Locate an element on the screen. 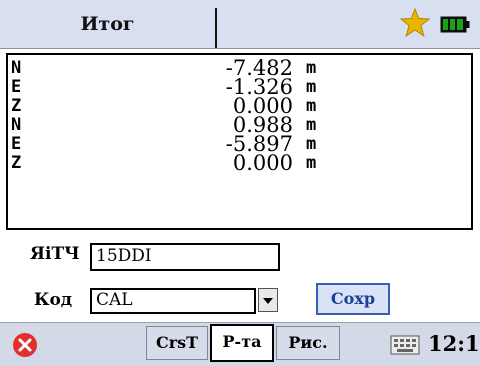 The image size is (480, 366). code-field: CAL is located at coordinates (173, 301).